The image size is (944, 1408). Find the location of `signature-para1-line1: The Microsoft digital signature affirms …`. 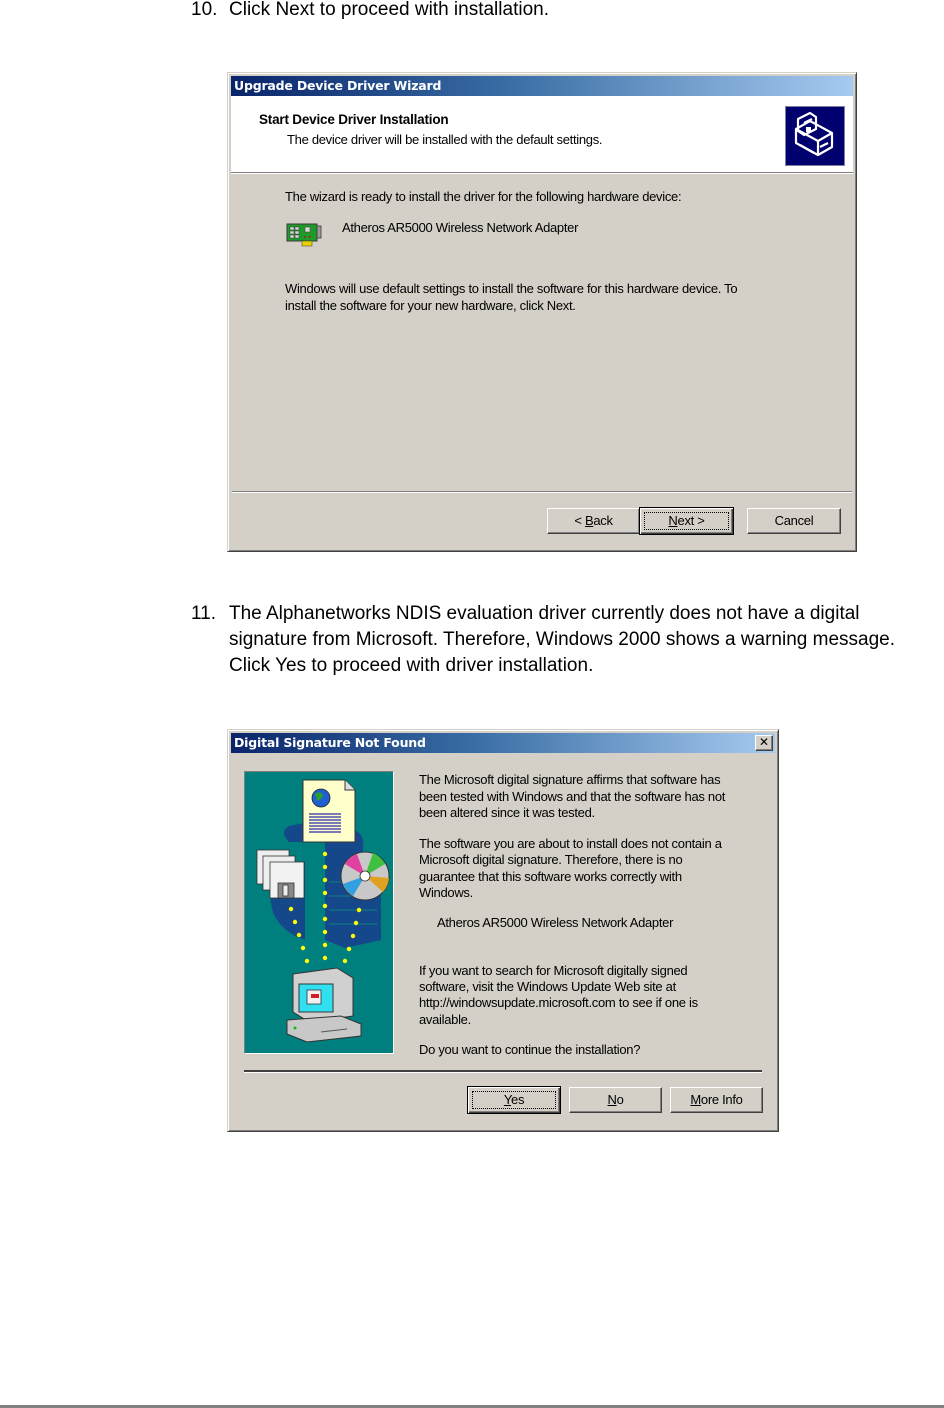

signature-para1-line1: The Microsoft digital signature affirms … is located at coordinates (570, 779).